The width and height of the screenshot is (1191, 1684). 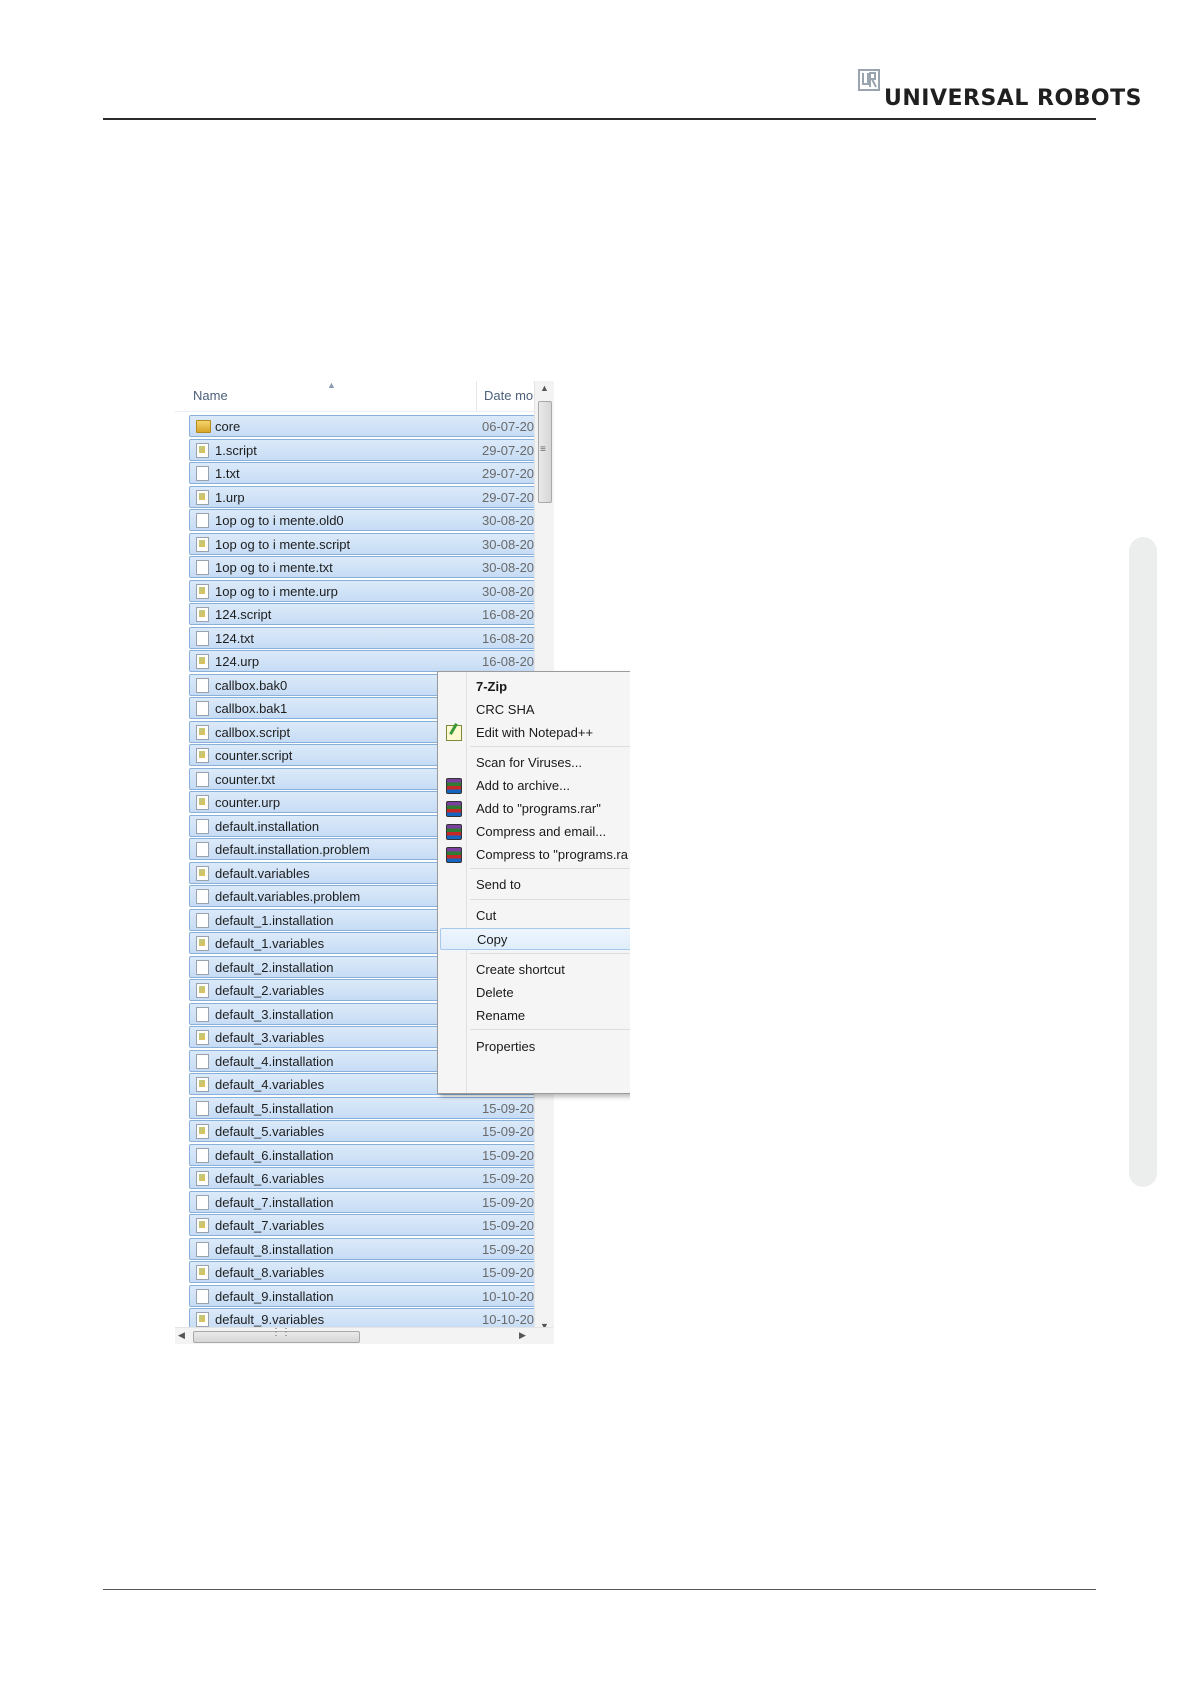 I want to click on menu-item-create-shortcut: Create shortcut, so click(x=535, y=970).